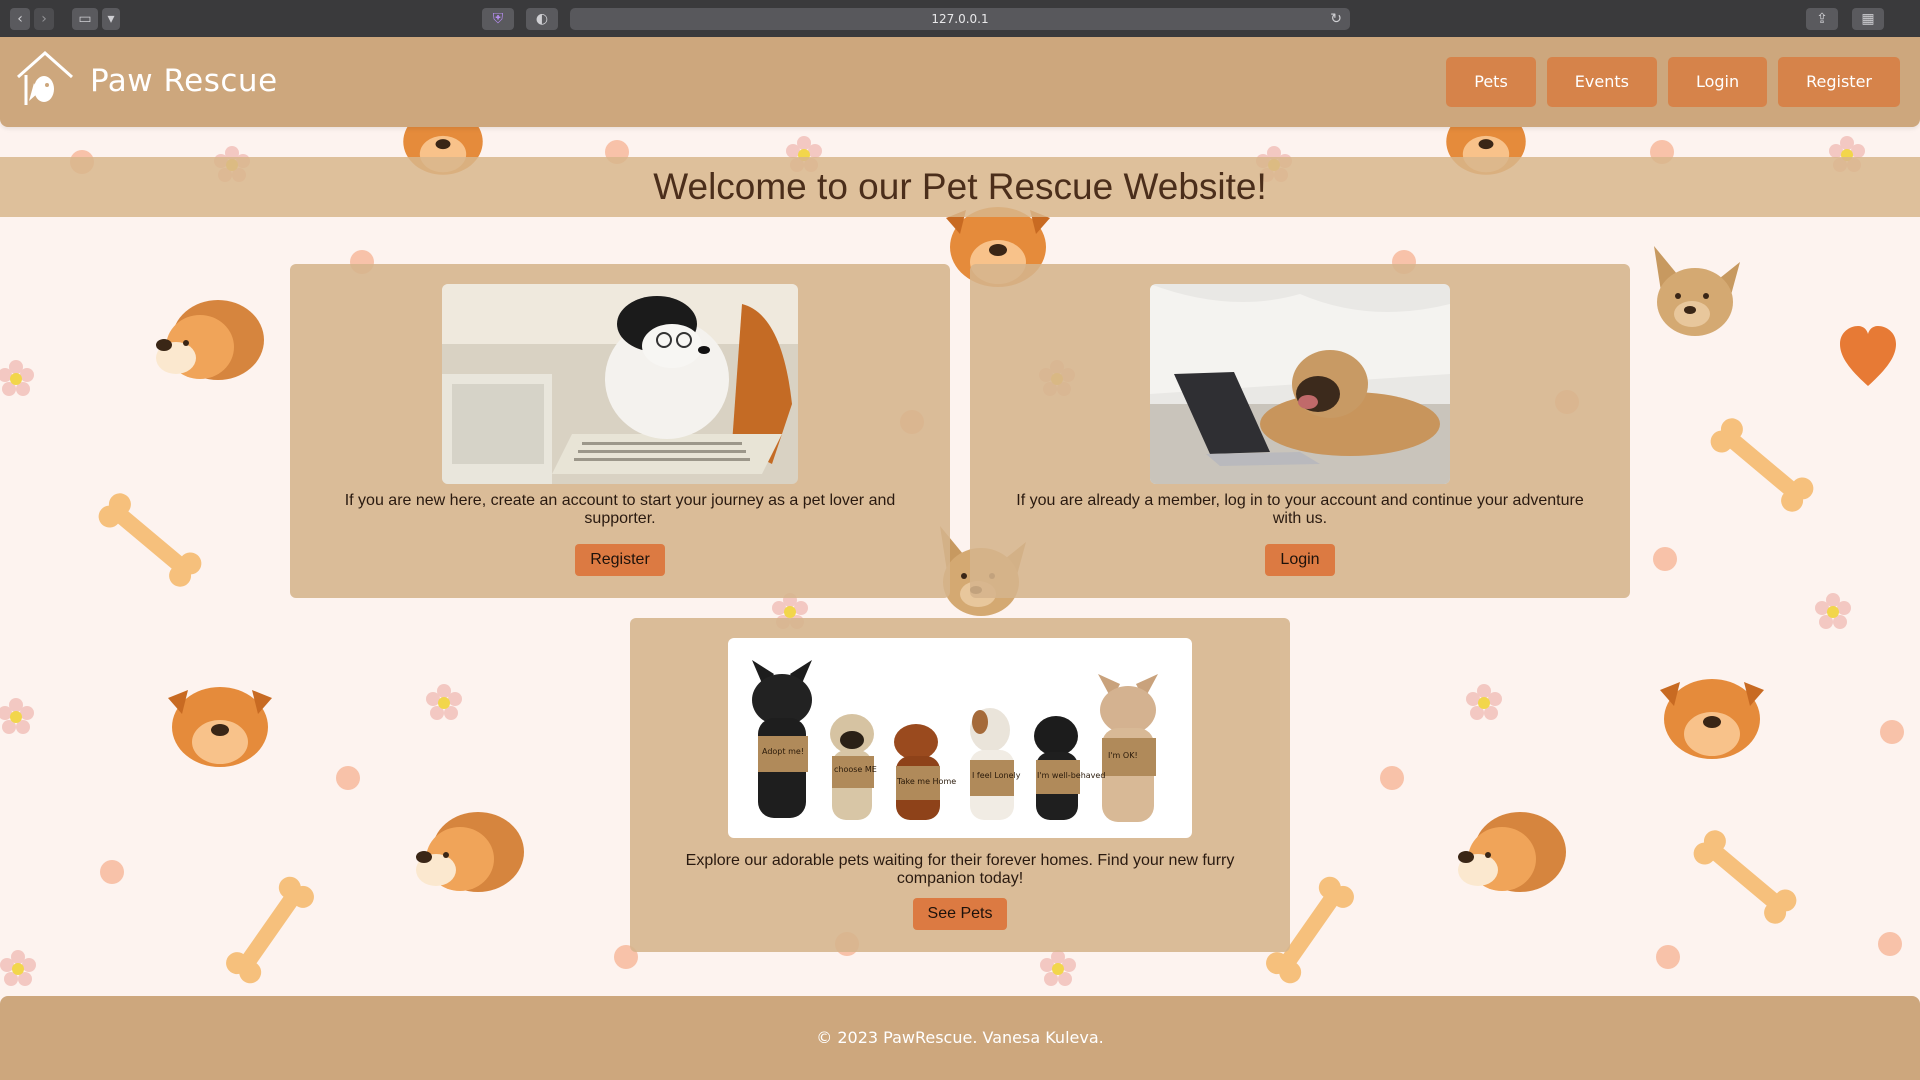  What do you see at coordinates (996, 775) in the screenshot?
I see `sign-label: I feel Lonely` at bounding box center [996, 775].